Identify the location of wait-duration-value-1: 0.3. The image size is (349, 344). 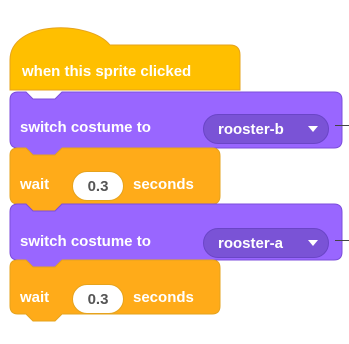
(98, 186).